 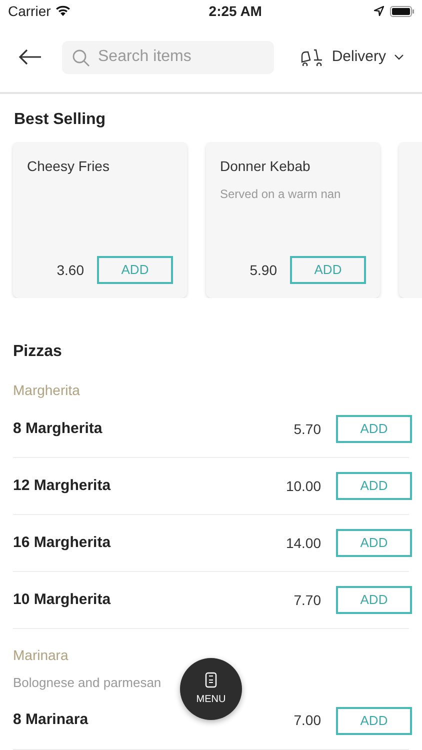 What do you see at coordinates (307, 429) in the screenshot?
I see `price-text: 5.70` at bounding box center [307, 429].